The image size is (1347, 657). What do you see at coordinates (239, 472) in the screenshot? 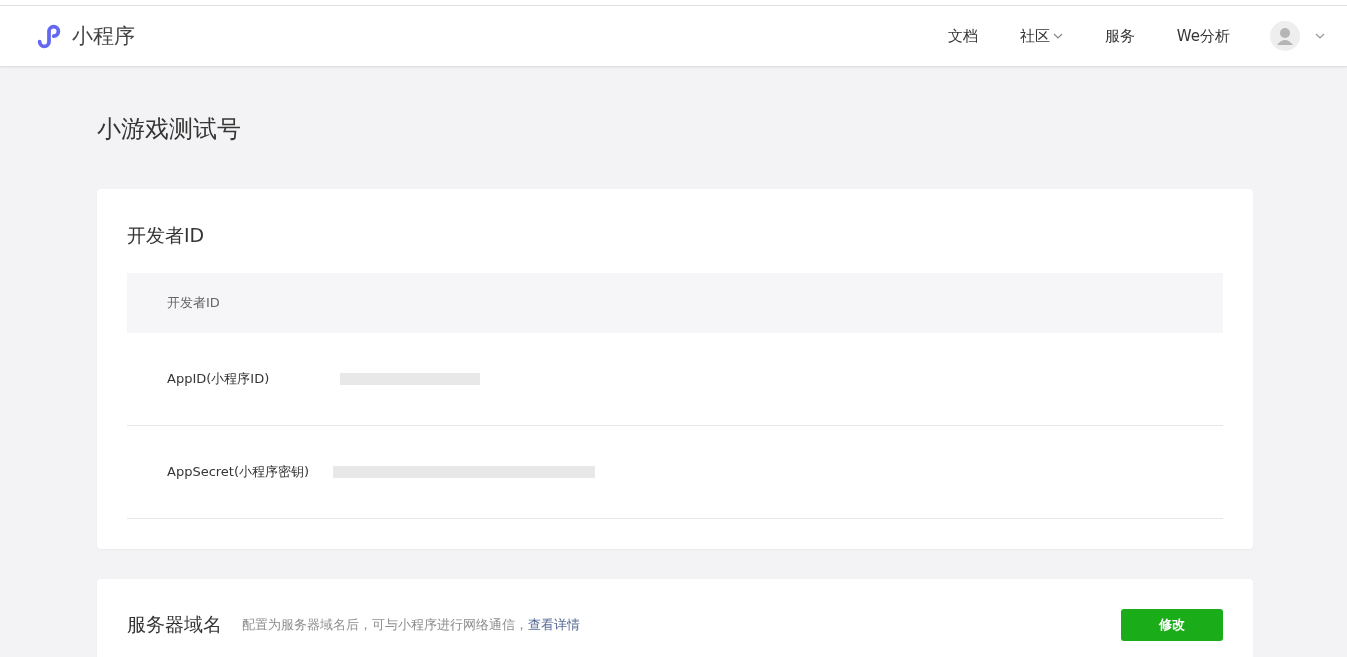
I see `row-label: AppSecret(小程序密钥)` at bounding box center [239, 472].